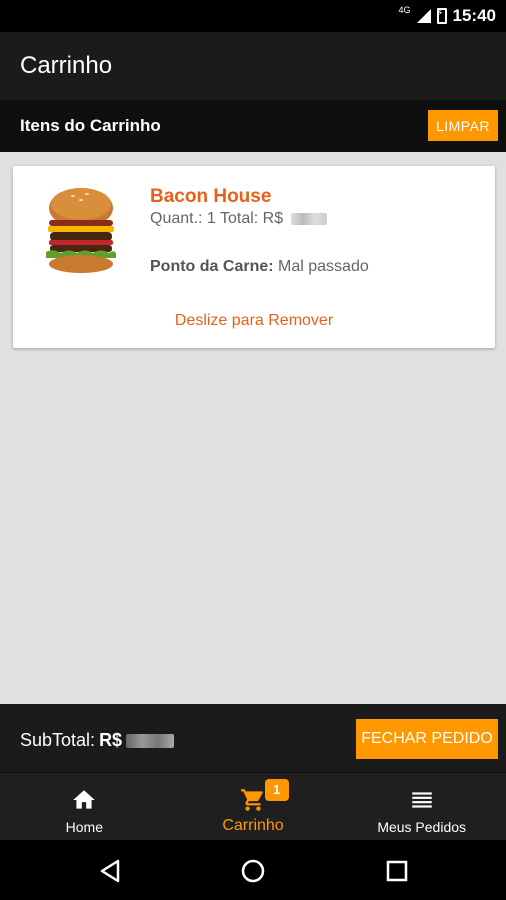 This screenshot has height=900, width=506. Describe the element at coordinates (423, 16) in the screenshot. I see `signal-icon` at that location.